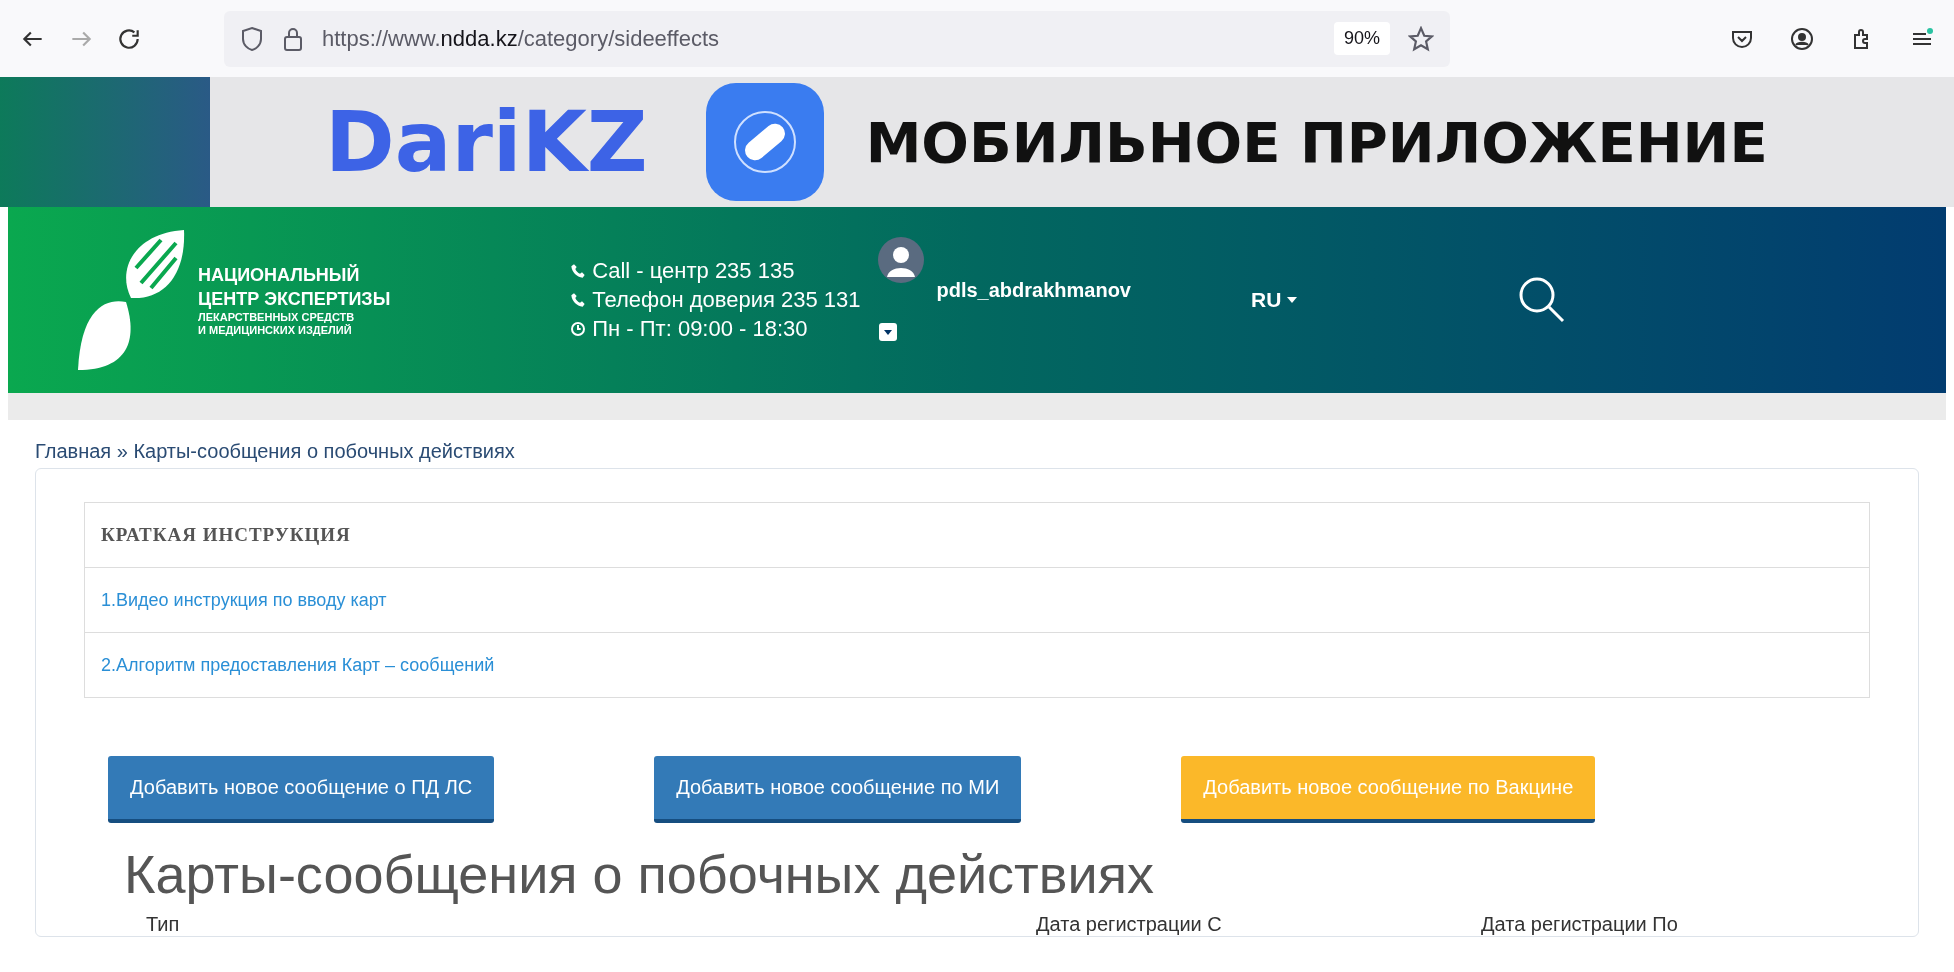 The image size is (1954, 972). I want to click on language-selector: RU, so click(1274, 300).